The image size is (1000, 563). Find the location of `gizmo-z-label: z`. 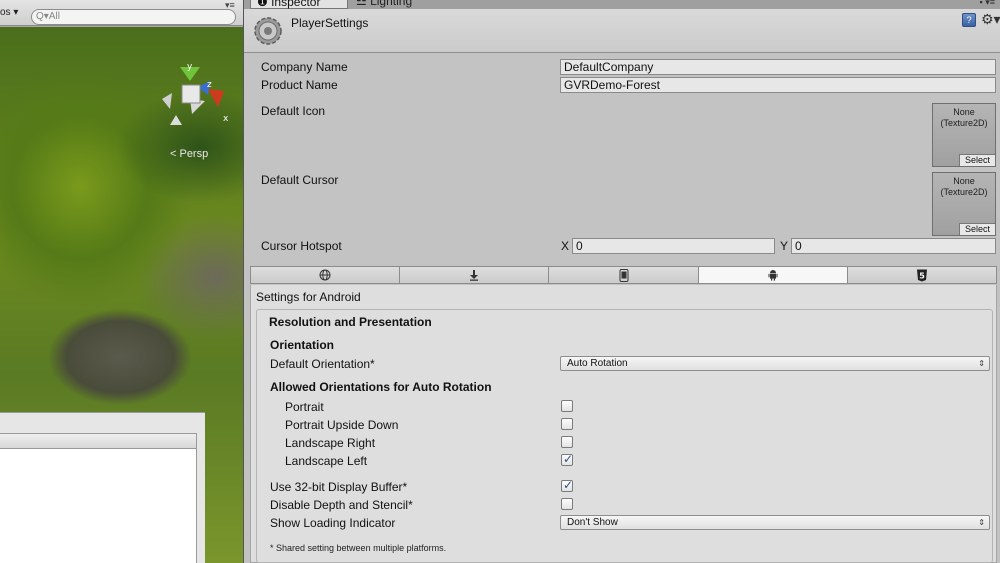

gizmo-z-label: z is located at coordinates (209, 85).